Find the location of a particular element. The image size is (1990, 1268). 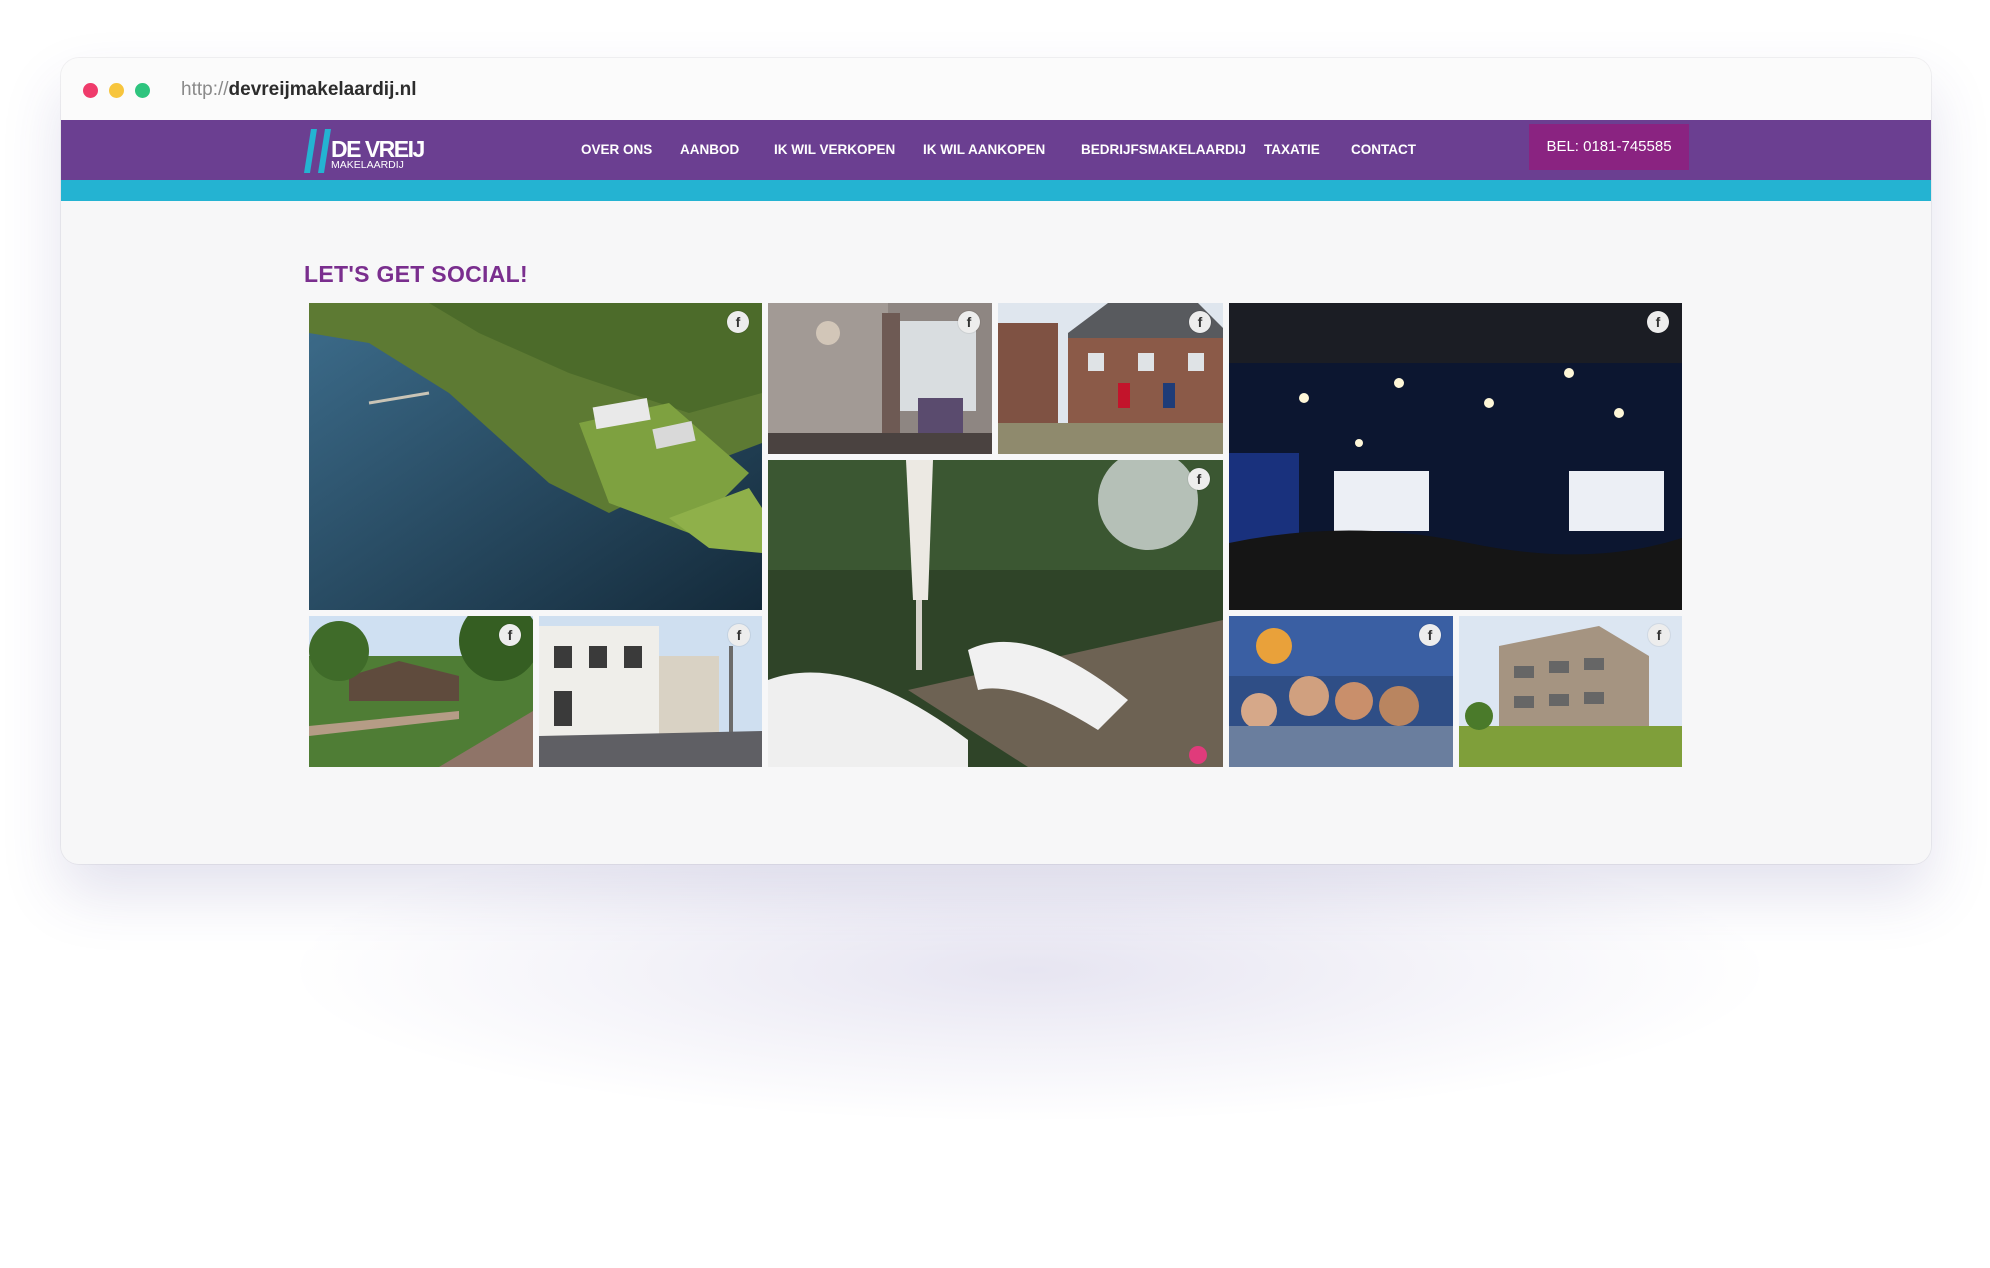

url-protocol: http:// is located at coordinates (205, 89).